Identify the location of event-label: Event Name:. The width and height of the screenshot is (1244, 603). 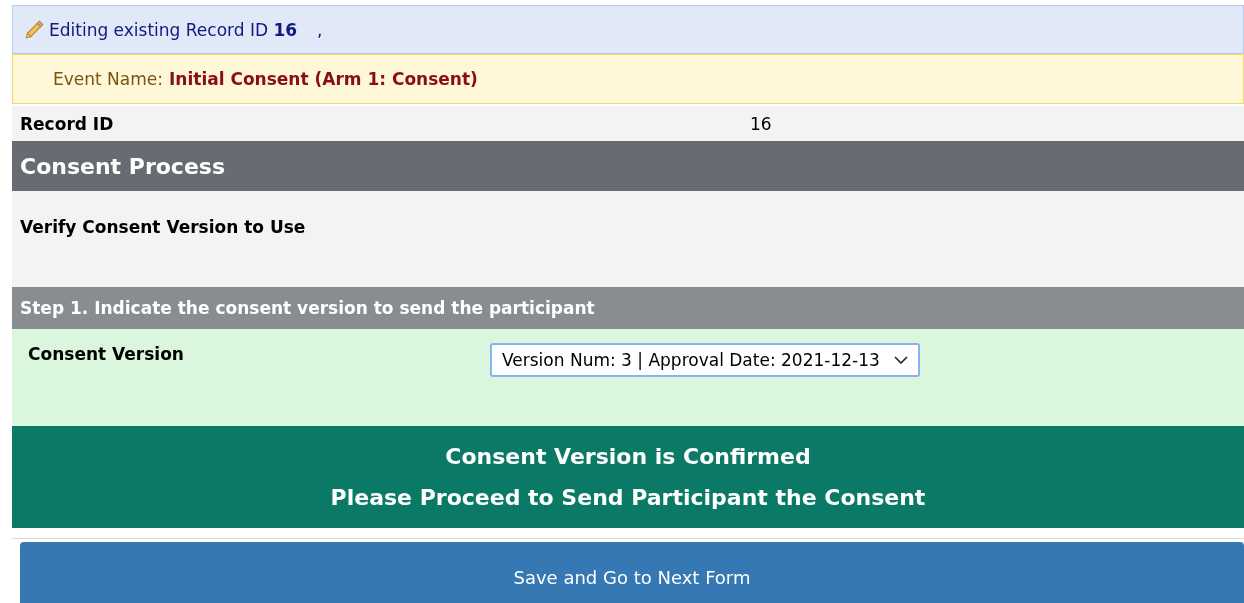
(108, 79).